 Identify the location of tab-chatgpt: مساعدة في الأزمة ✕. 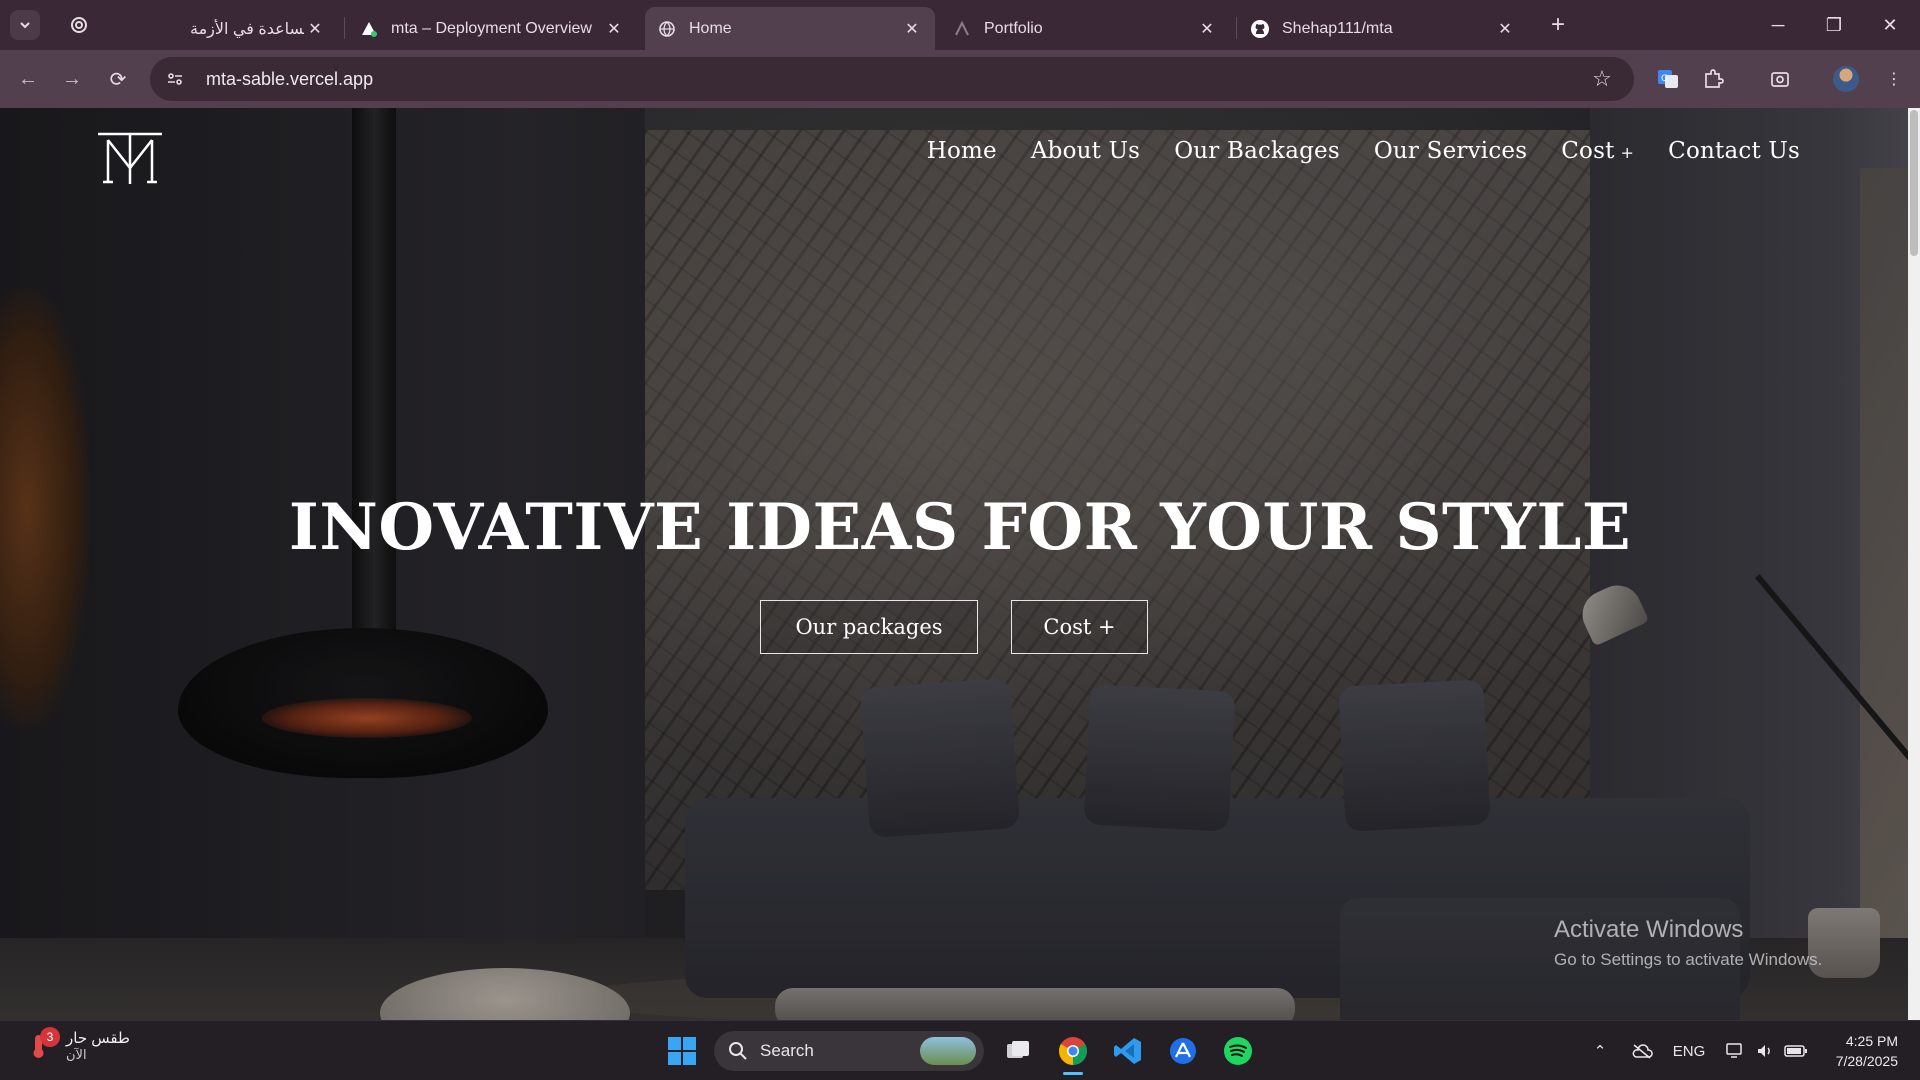
(258, 28).